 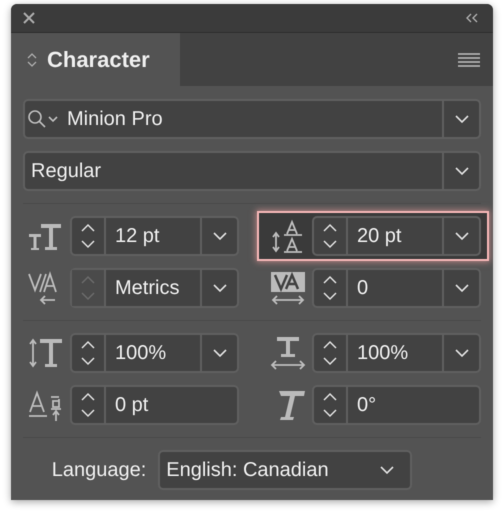 I want to click on collapse-icon, so click(x=472, y=18).